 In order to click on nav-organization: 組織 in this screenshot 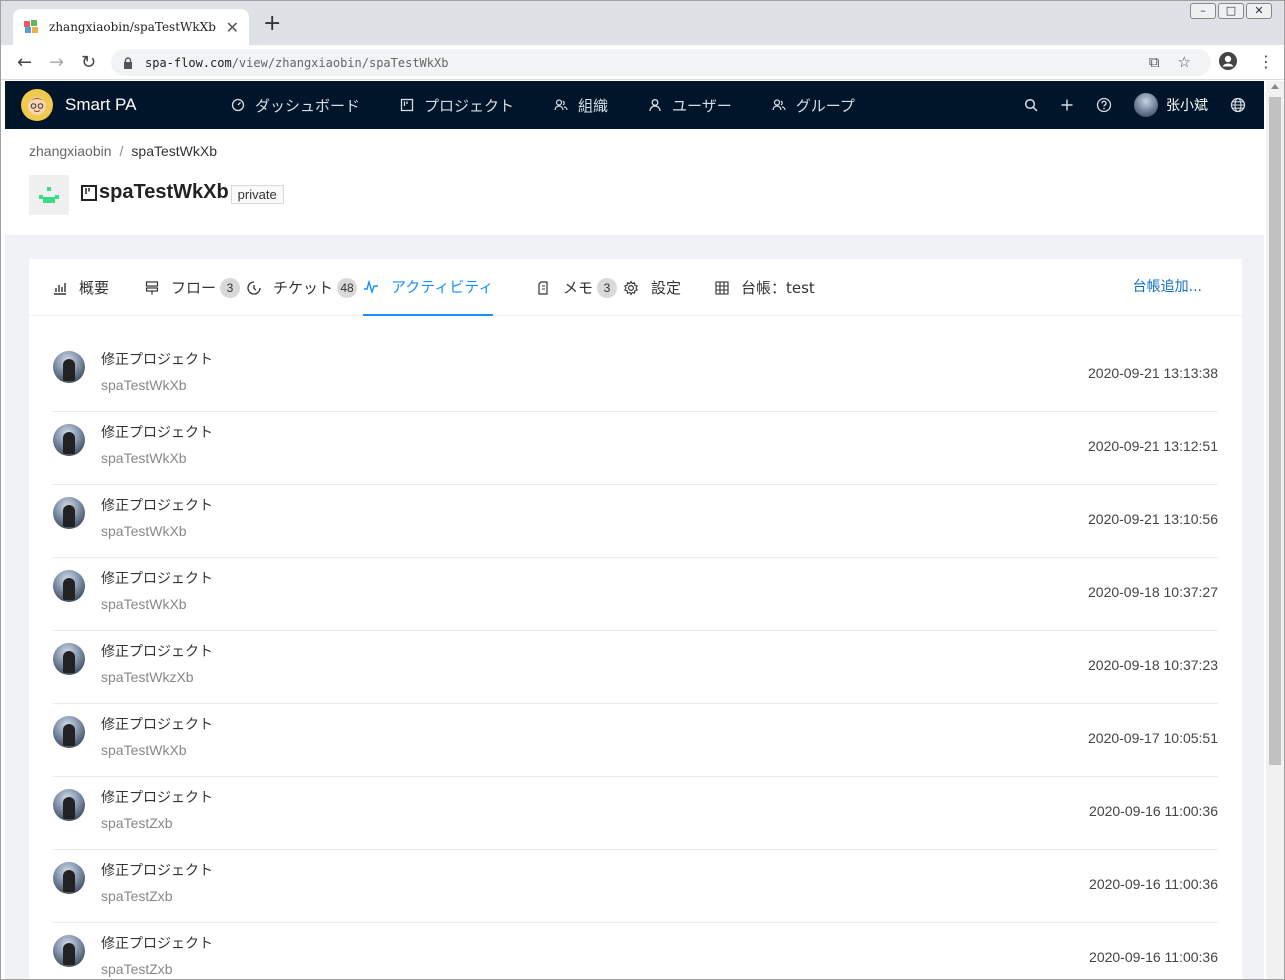, I will do `click(581, 105)`.